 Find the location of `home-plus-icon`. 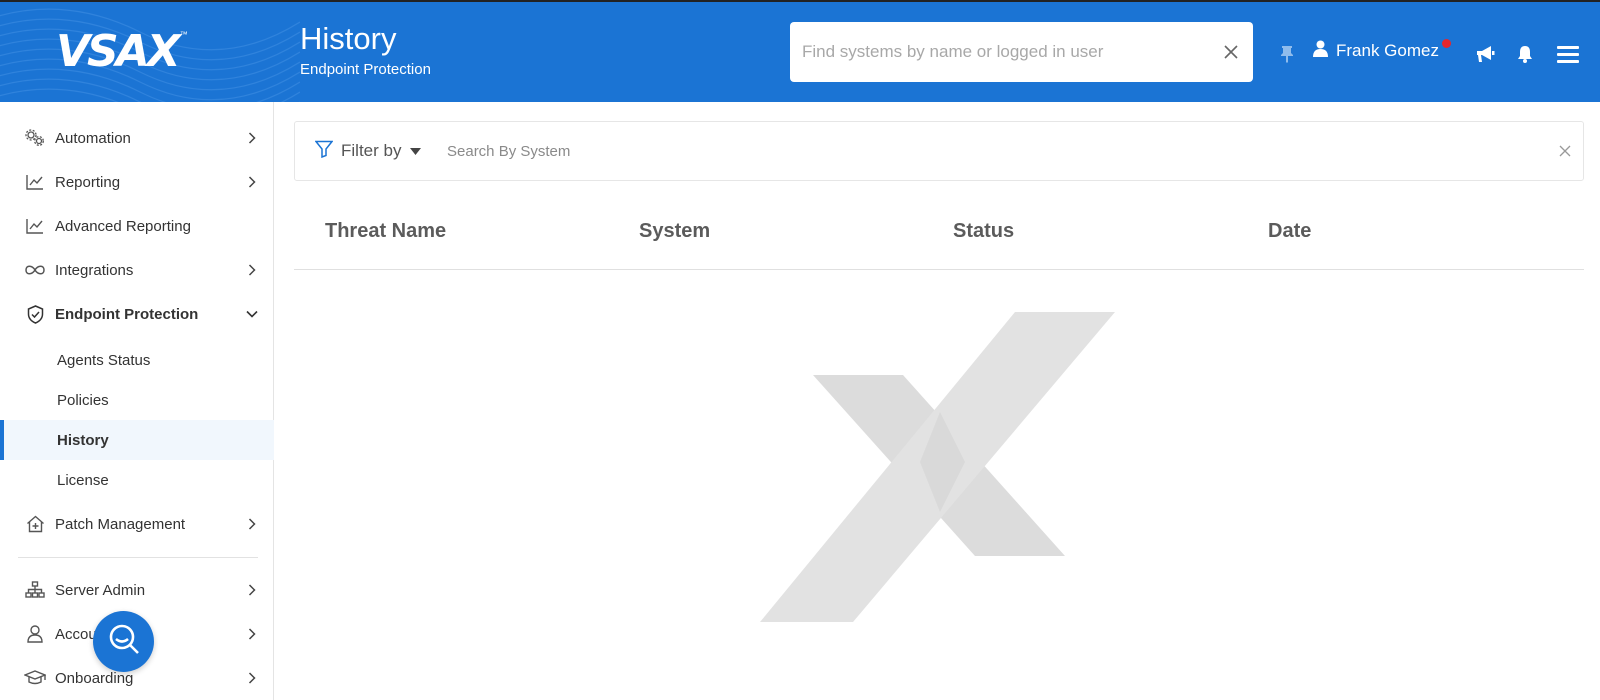

home-plus-icon is located at coordinates (35, 524).